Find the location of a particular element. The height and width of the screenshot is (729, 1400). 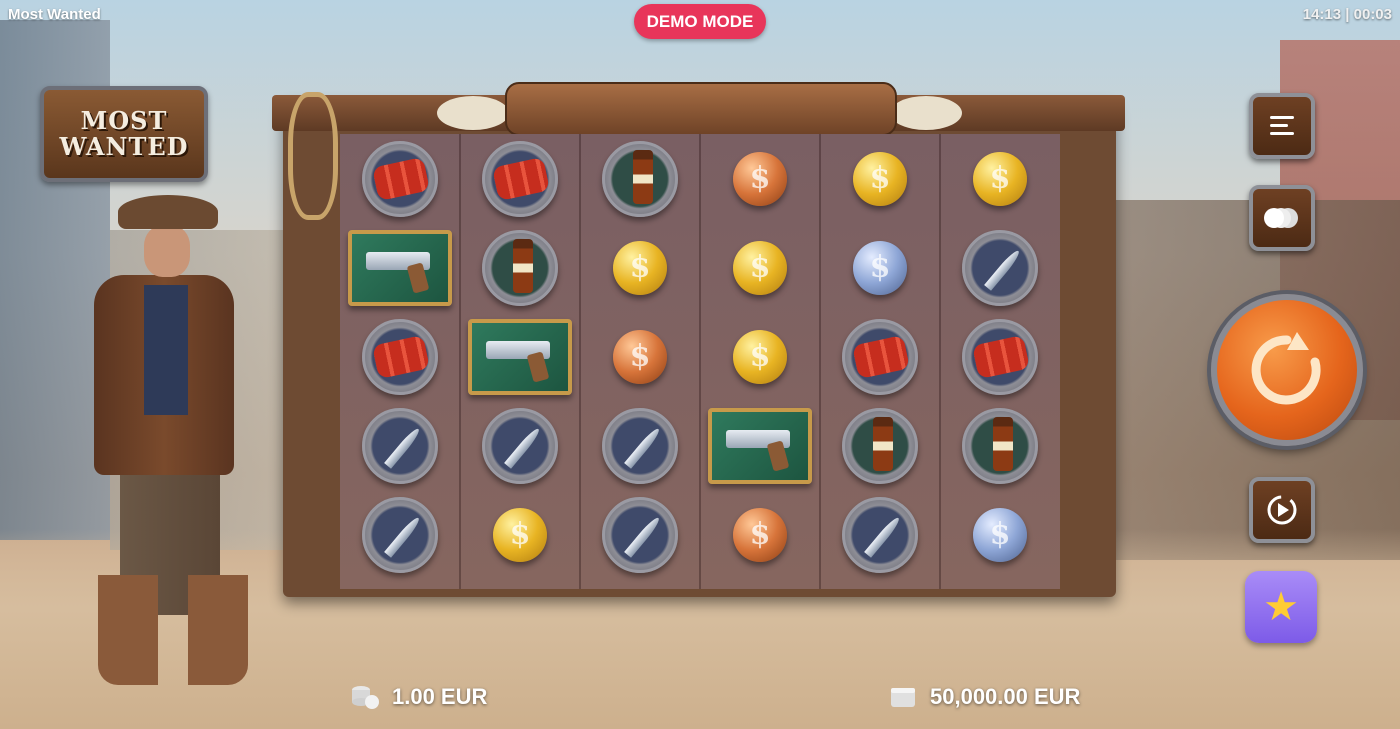

spin-button is located at coordinates (1287, 370).